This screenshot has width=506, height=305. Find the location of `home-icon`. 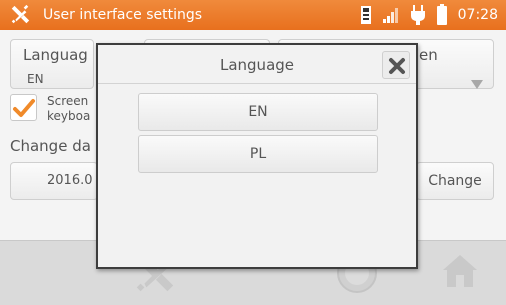

home-icon is located at coordinates (460, 271).